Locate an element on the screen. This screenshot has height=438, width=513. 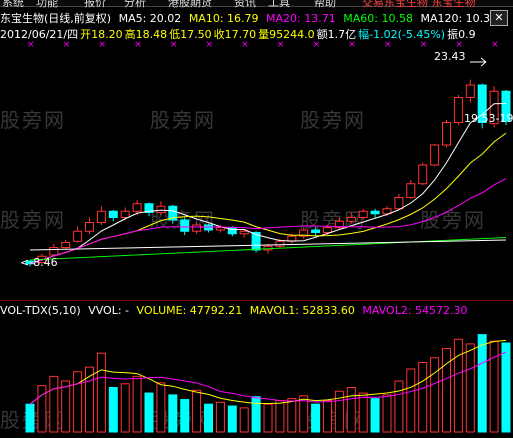
vvol-value: VVOL: - is located at coordinates (109, 310).